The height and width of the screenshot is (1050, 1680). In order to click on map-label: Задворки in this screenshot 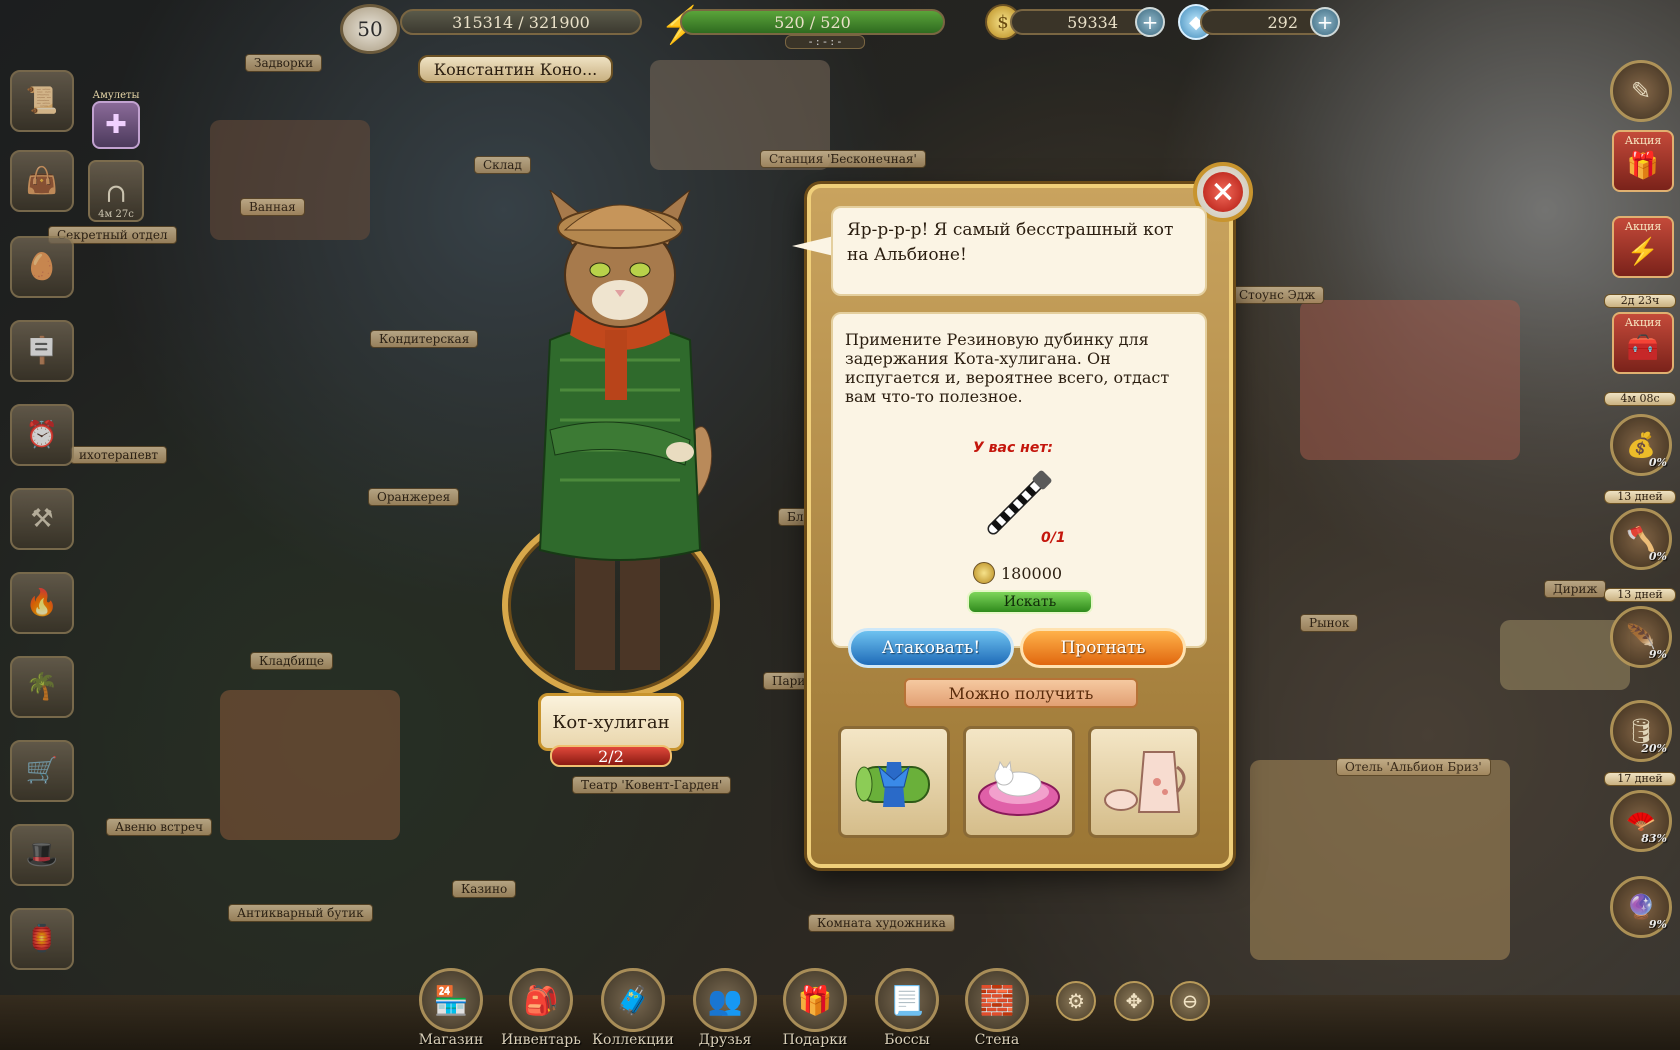, I will do `click(284, 63)`.